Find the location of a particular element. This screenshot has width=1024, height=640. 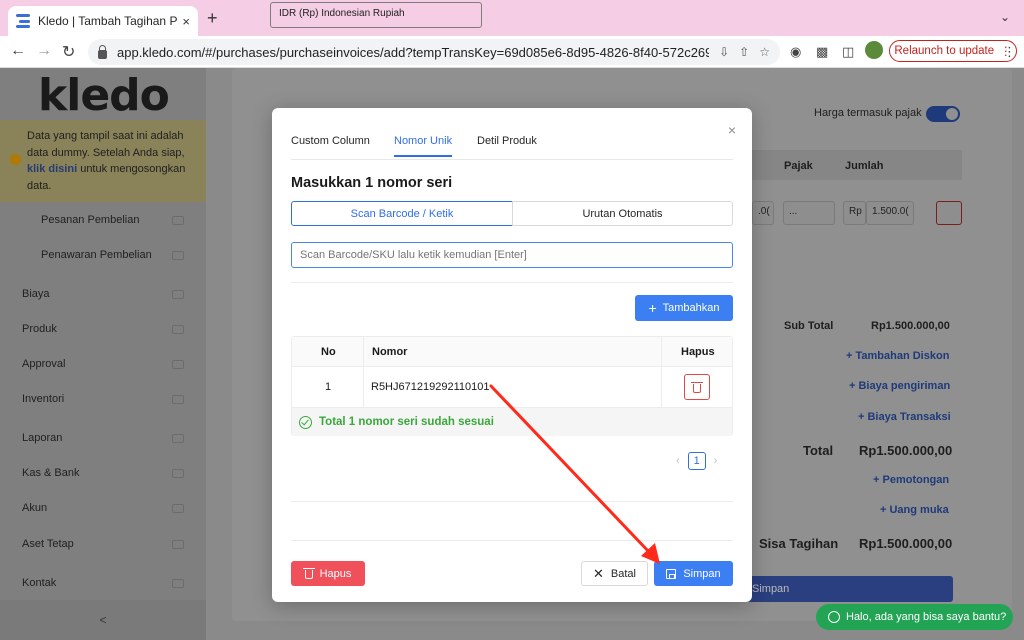

cancel-button: ✕ Batal is located at coordinates (614, 573).